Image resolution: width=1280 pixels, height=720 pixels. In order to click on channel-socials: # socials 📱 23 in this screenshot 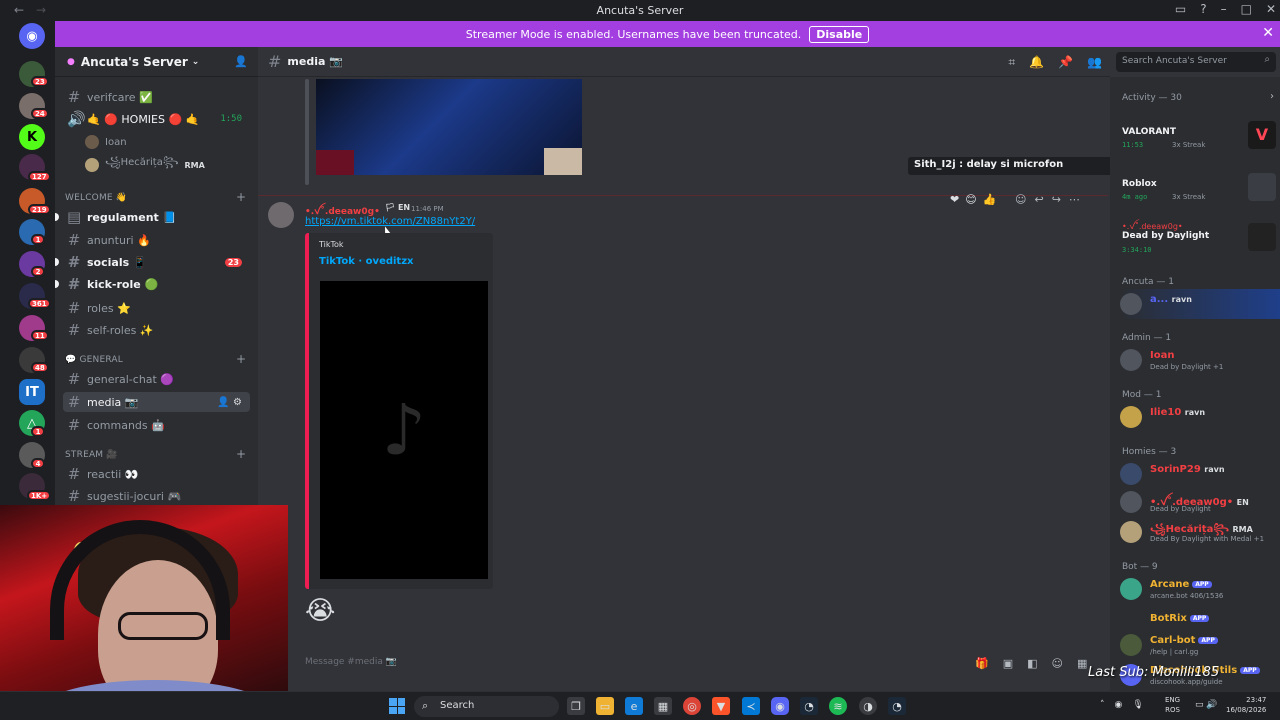, I will do `click(156, 262)`.